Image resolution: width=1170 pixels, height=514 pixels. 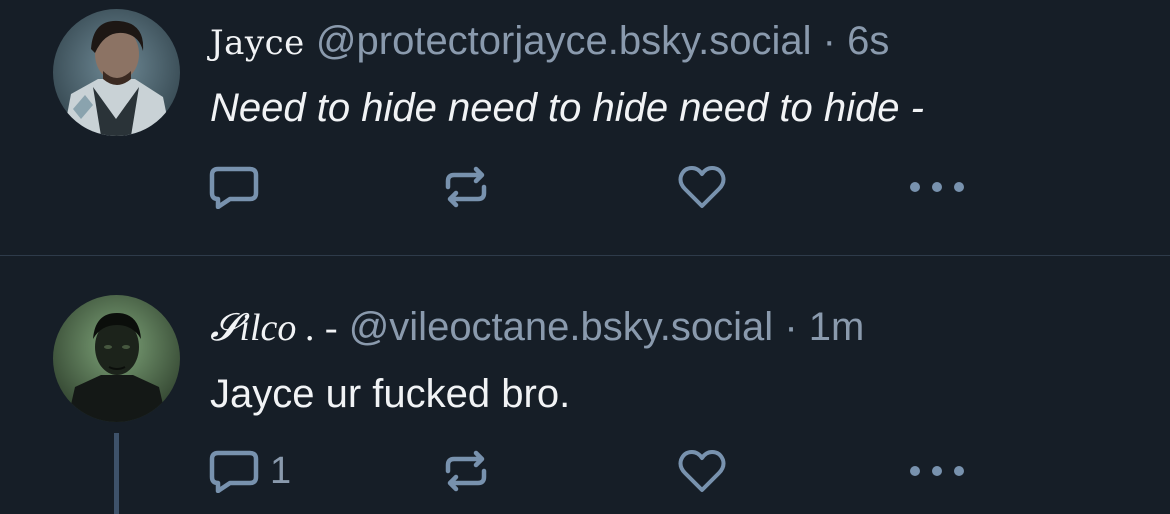 I want to click on post-text: Jayce ur fucked bro., so click(x=390, y=394).